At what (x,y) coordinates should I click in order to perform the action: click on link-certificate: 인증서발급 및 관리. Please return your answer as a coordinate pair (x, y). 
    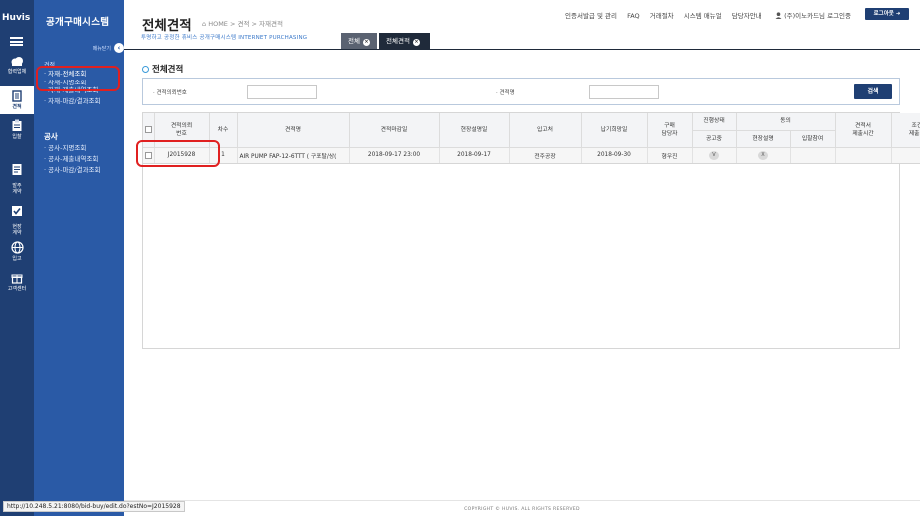
    Looking at the image, I should click on (591, 16).